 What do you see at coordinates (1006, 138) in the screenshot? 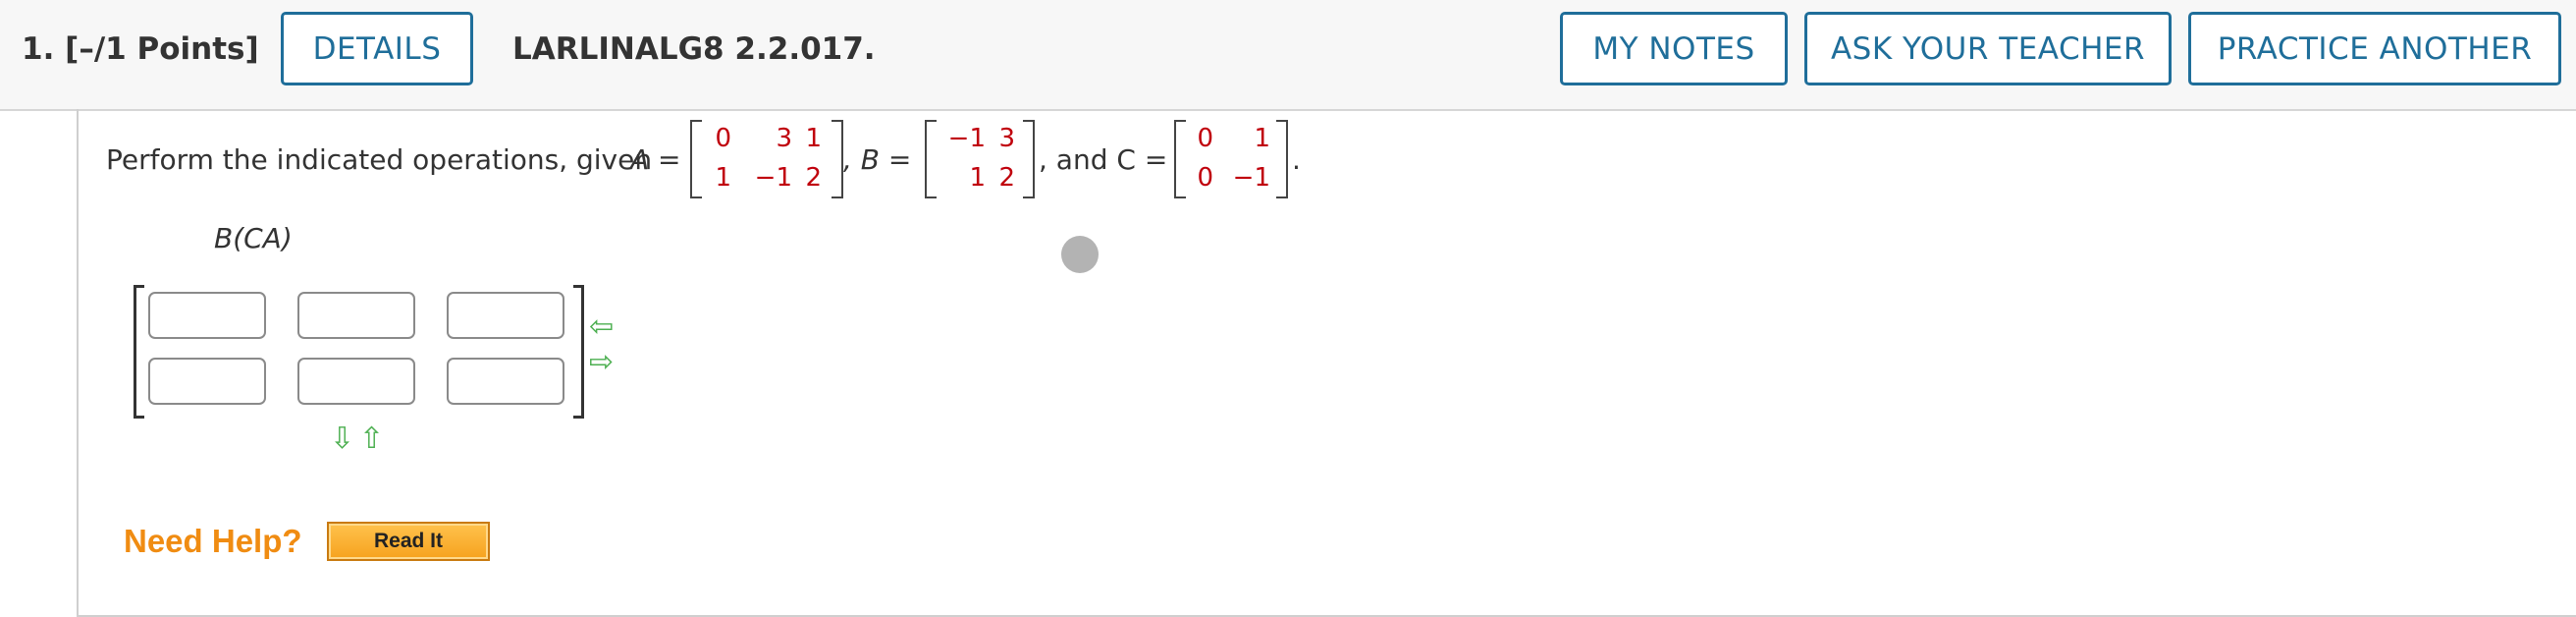
I see `matrix-b-cell: 3` at bounding box center [1006, 138].